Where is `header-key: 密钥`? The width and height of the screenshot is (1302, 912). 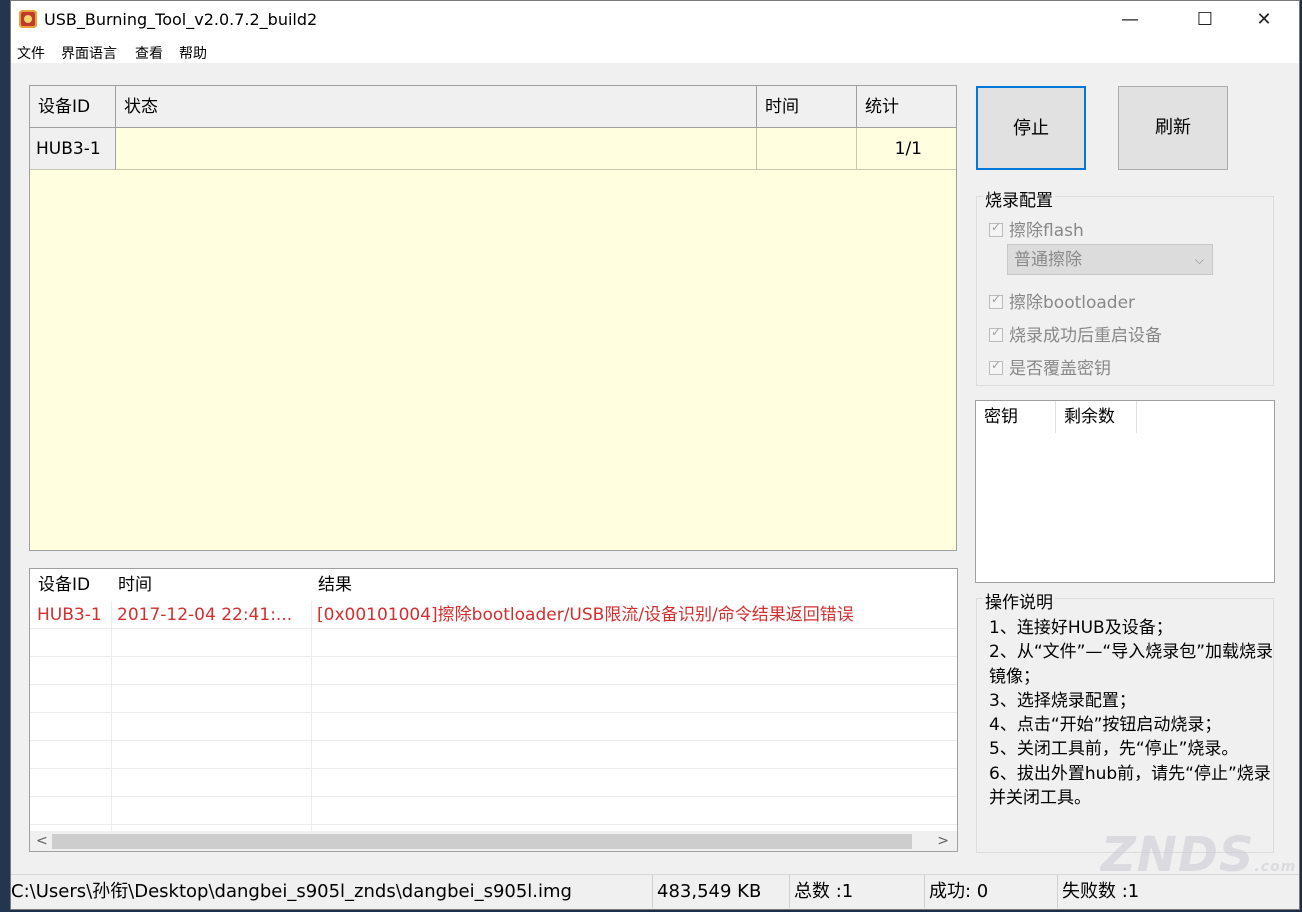
header-key: 密钥 is located at coordinates (1016, 417).